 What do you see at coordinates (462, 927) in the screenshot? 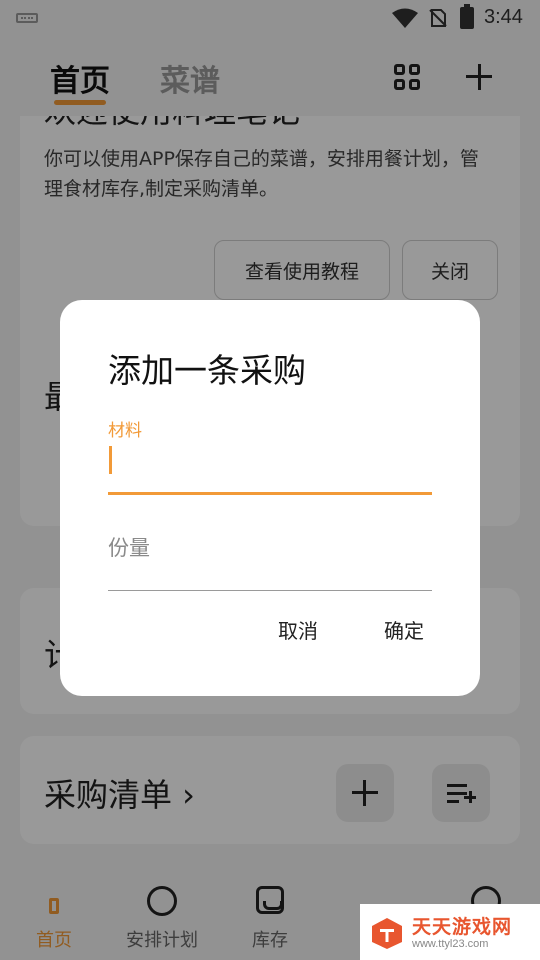
I see `watermark-title: 天天游戏网` at bounding box center [462, 927].